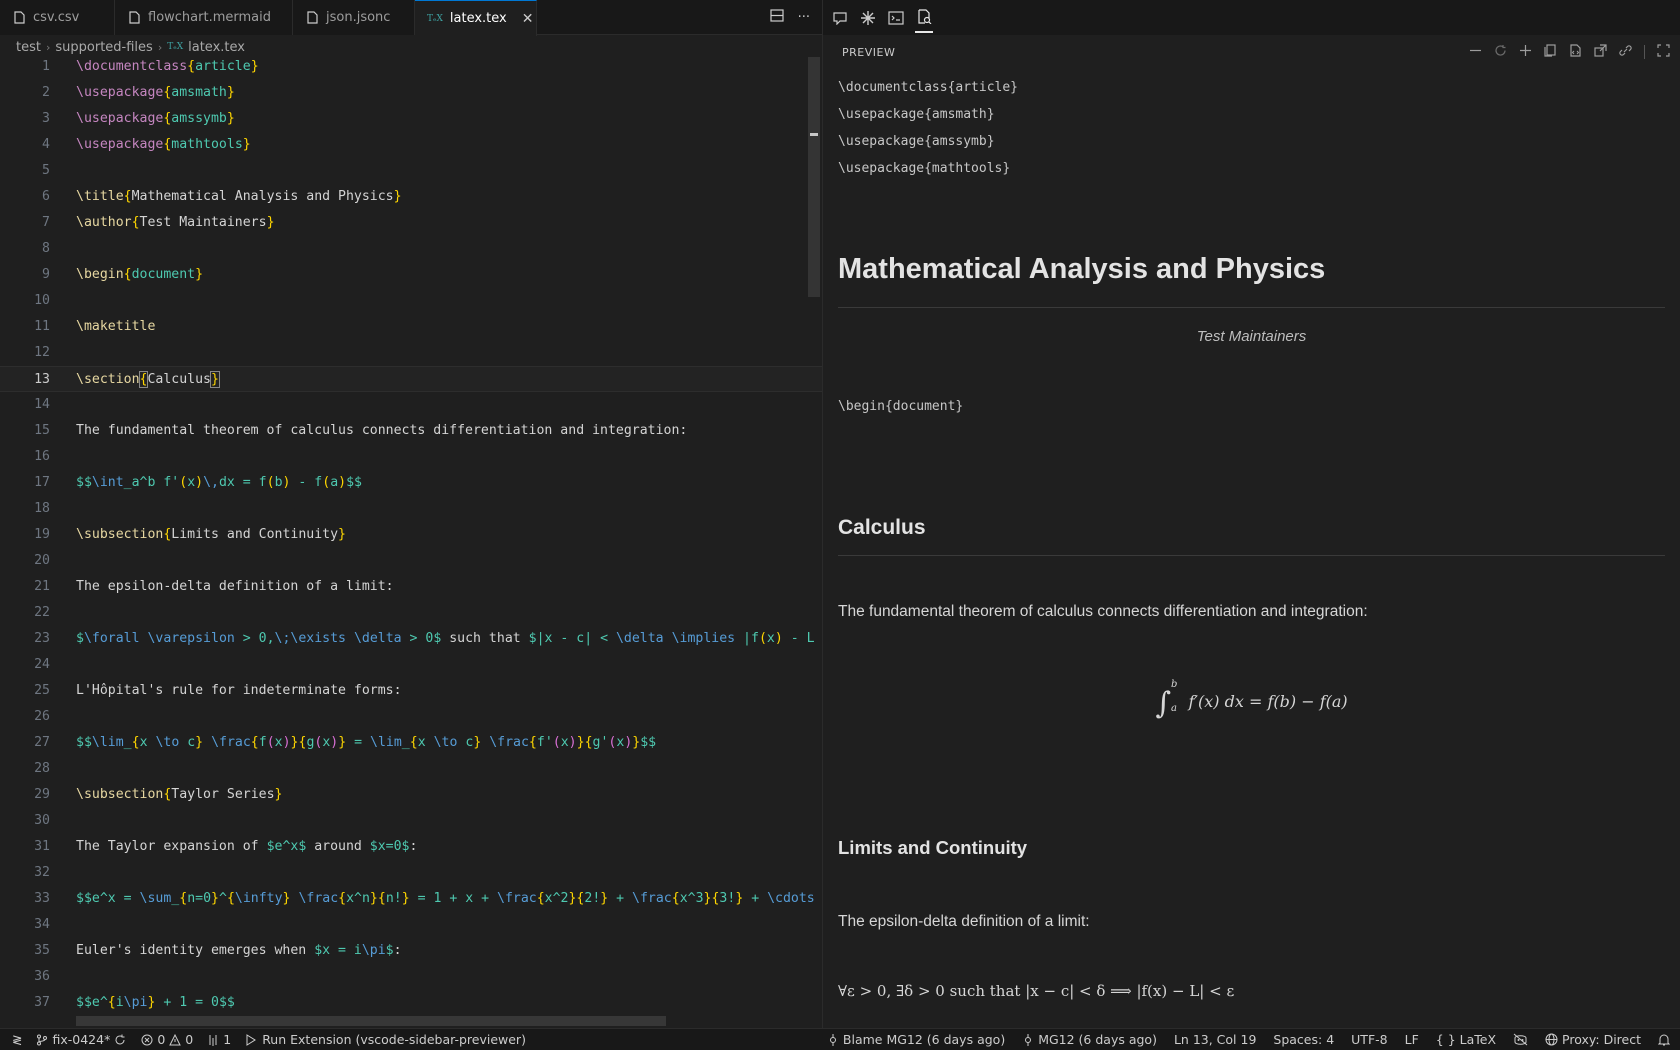 The height and width of the screenshot is (1050, 1680). I want to click on minimize-icon, so click(1475, 52).